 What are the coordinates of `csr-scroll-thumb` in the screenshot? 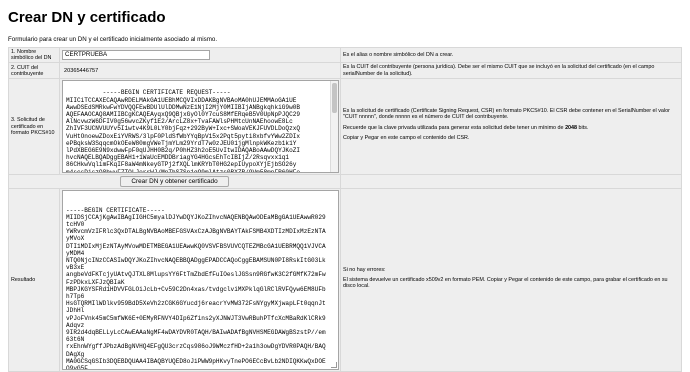 It's located at (334, 98).